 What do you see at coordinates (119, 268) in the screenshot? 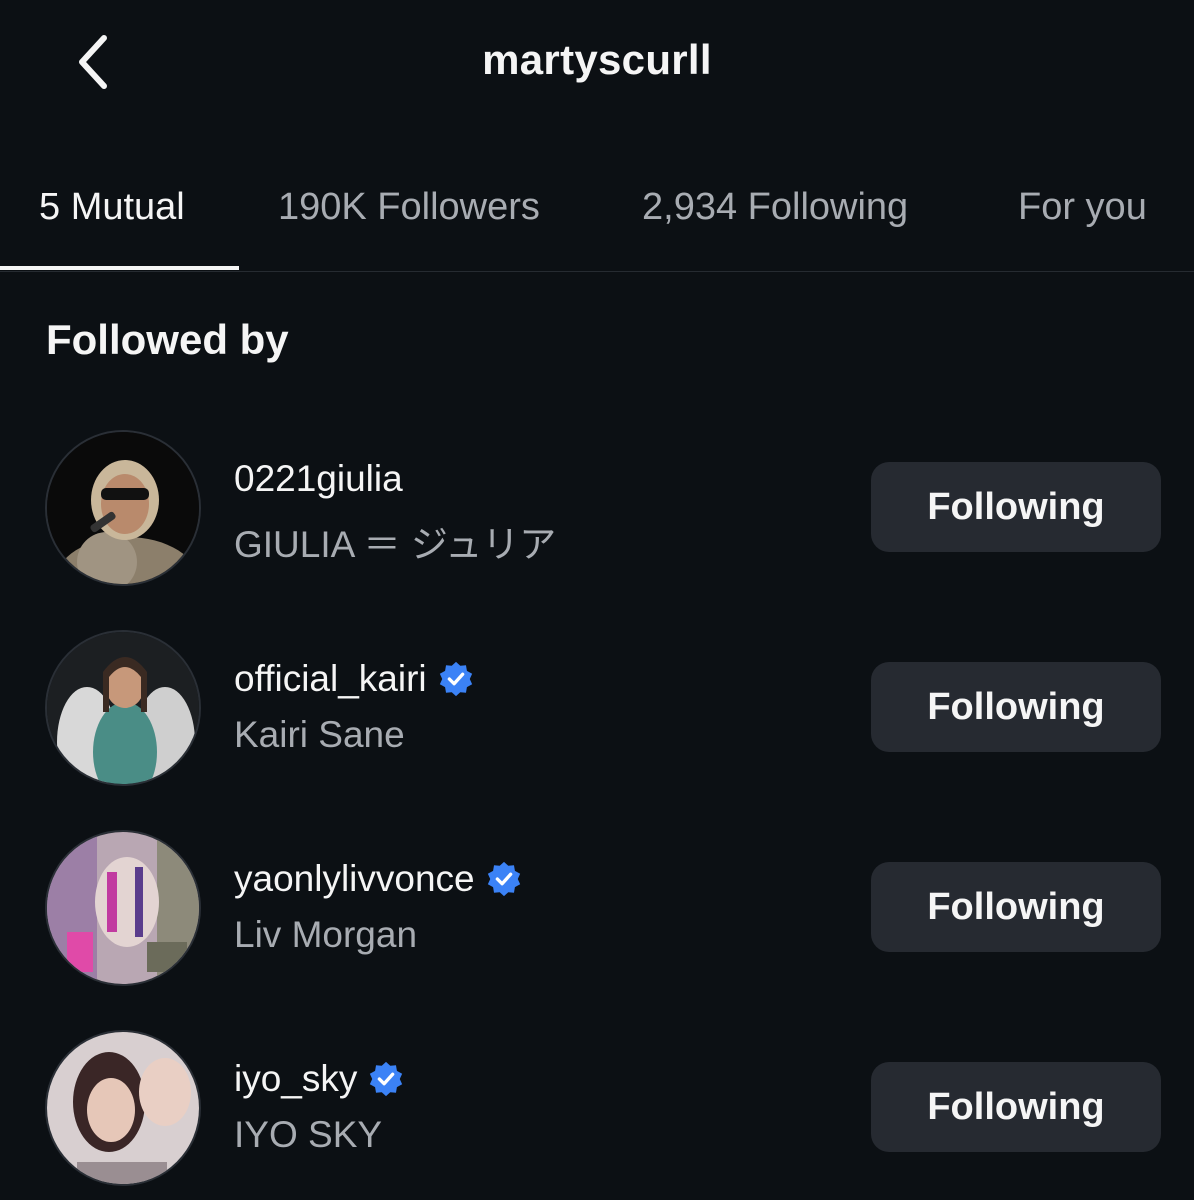
I see `active-tab-indicator` at bounding box center [119, 268].